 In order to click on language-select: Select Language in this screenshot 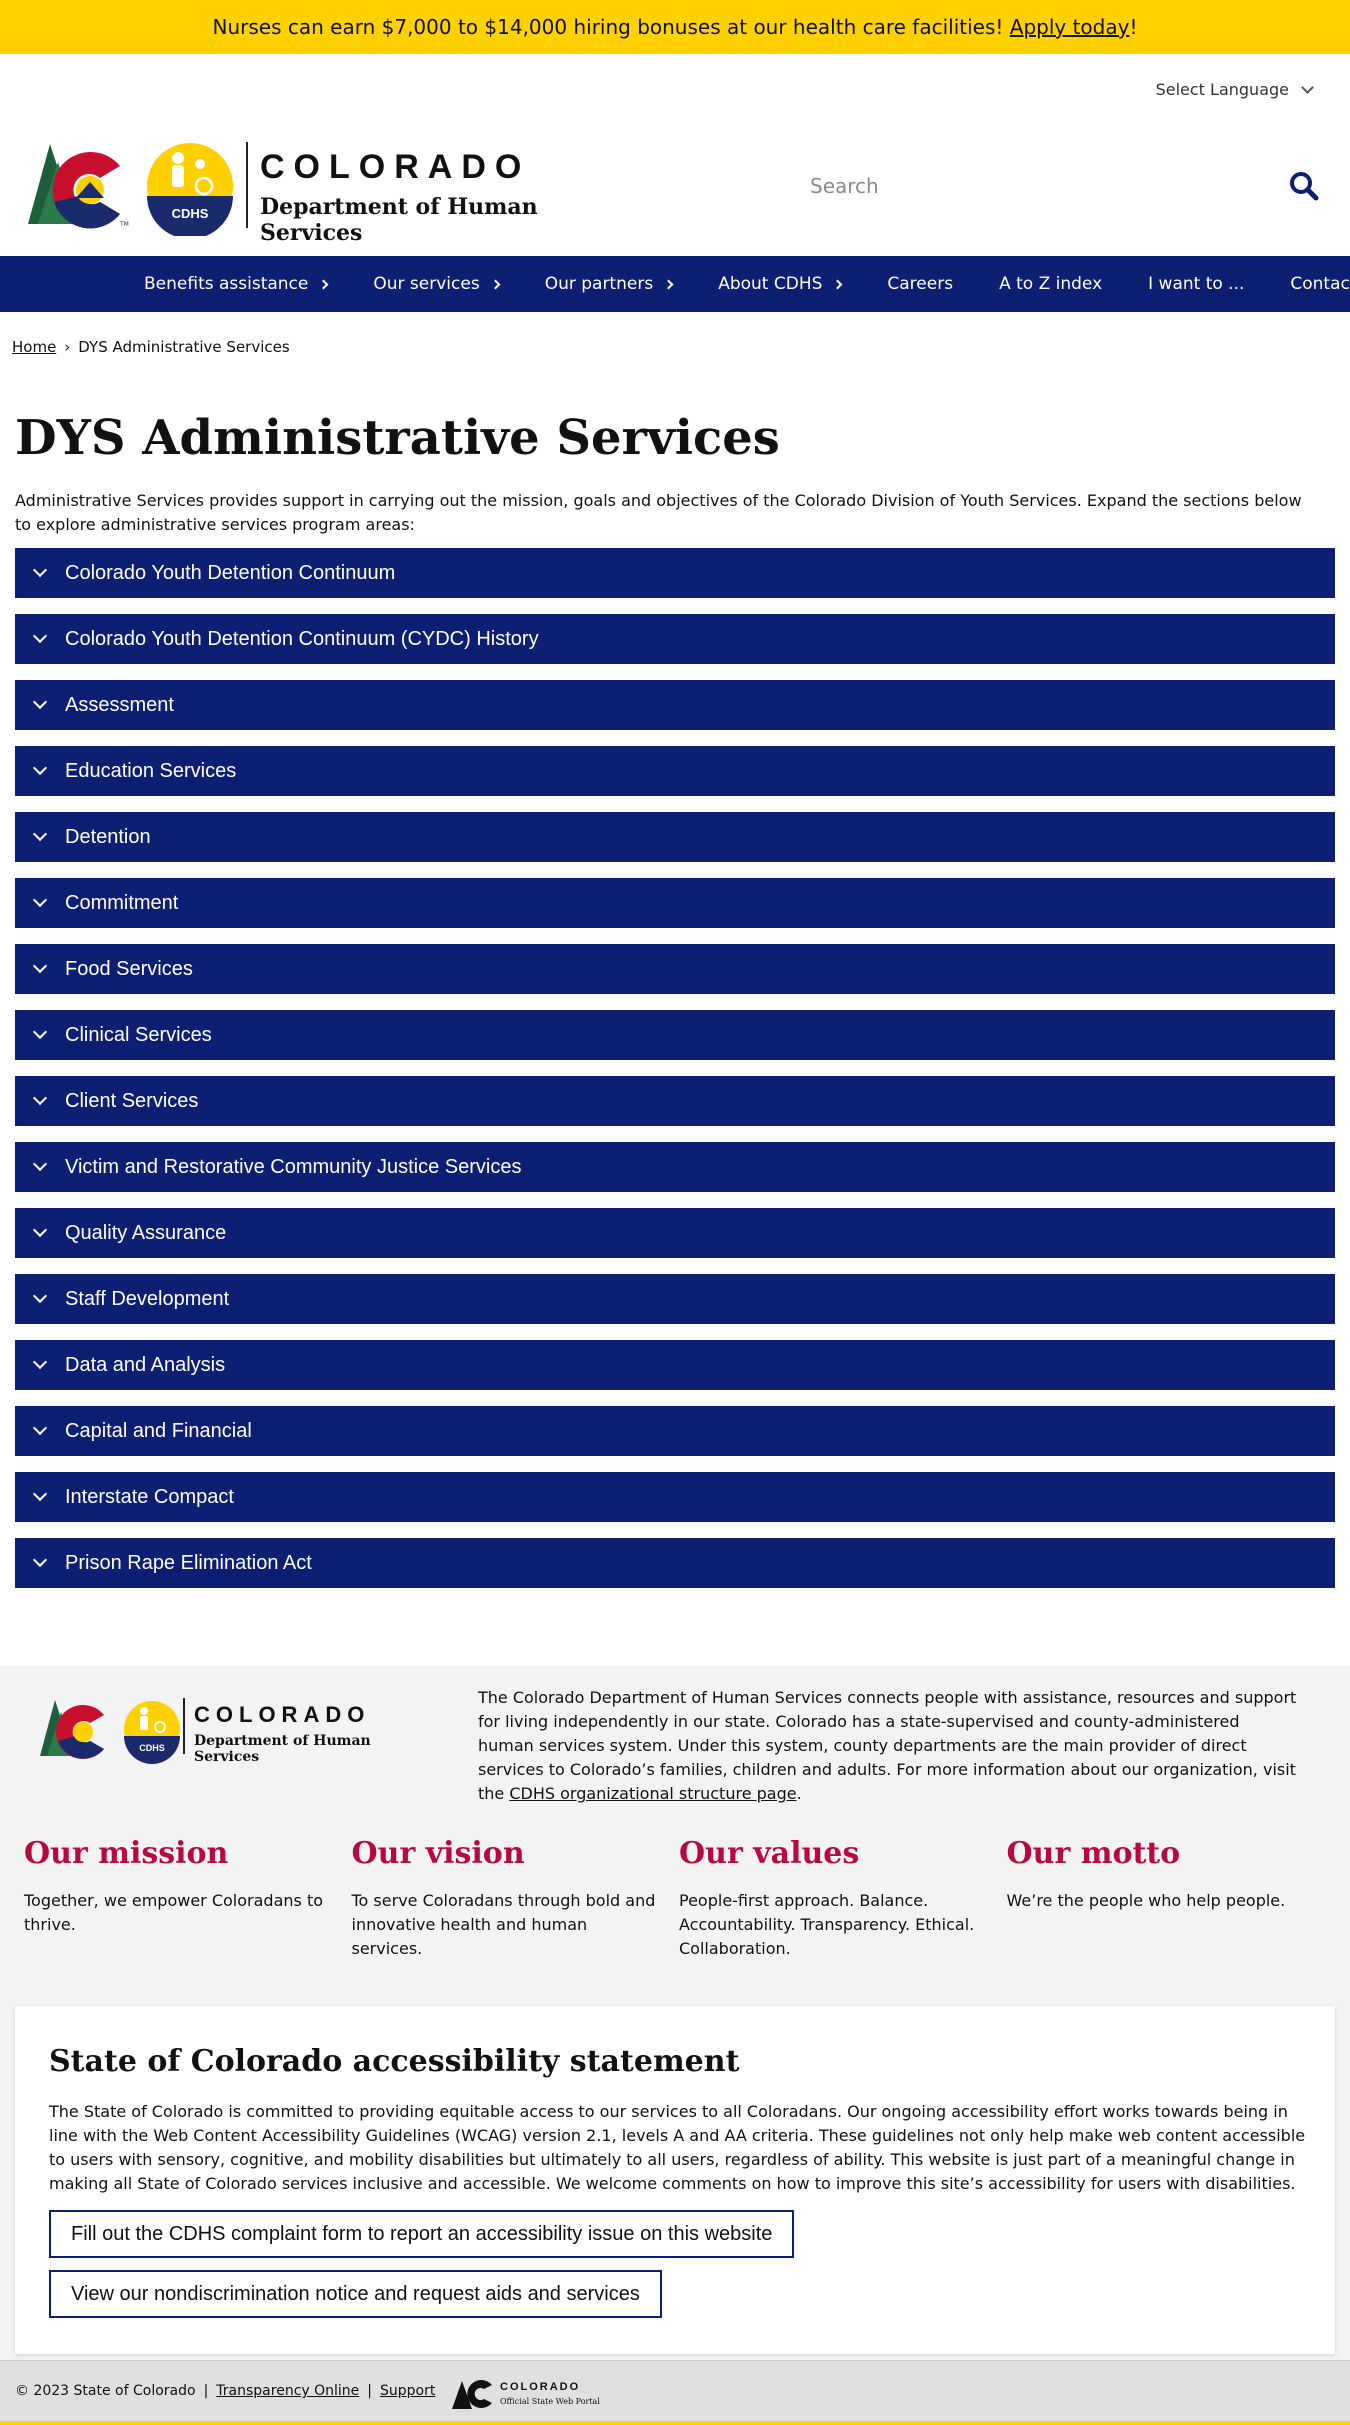, I will do `click(1234, 89)`.